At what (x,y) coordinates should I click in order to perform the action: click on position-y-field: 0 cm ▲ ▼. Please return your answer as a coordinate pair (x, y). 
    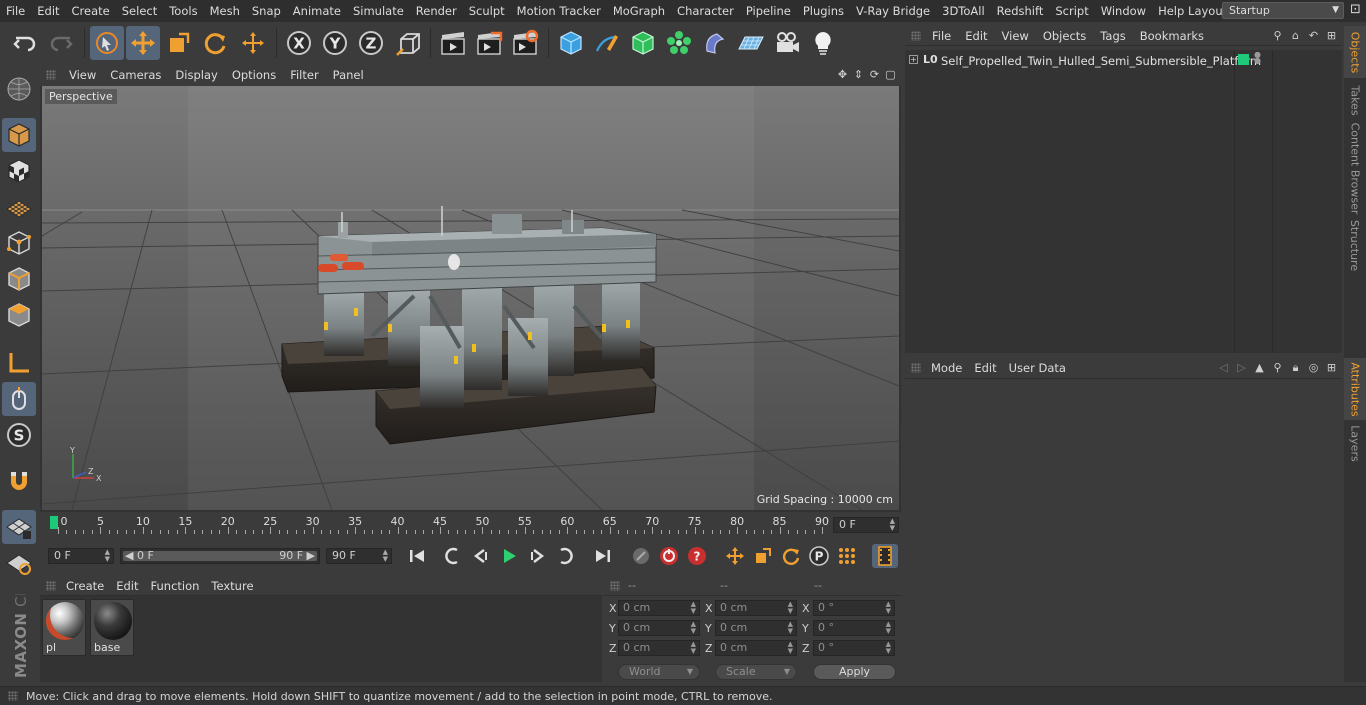
    Looking at the image, I should click on (659, 628).